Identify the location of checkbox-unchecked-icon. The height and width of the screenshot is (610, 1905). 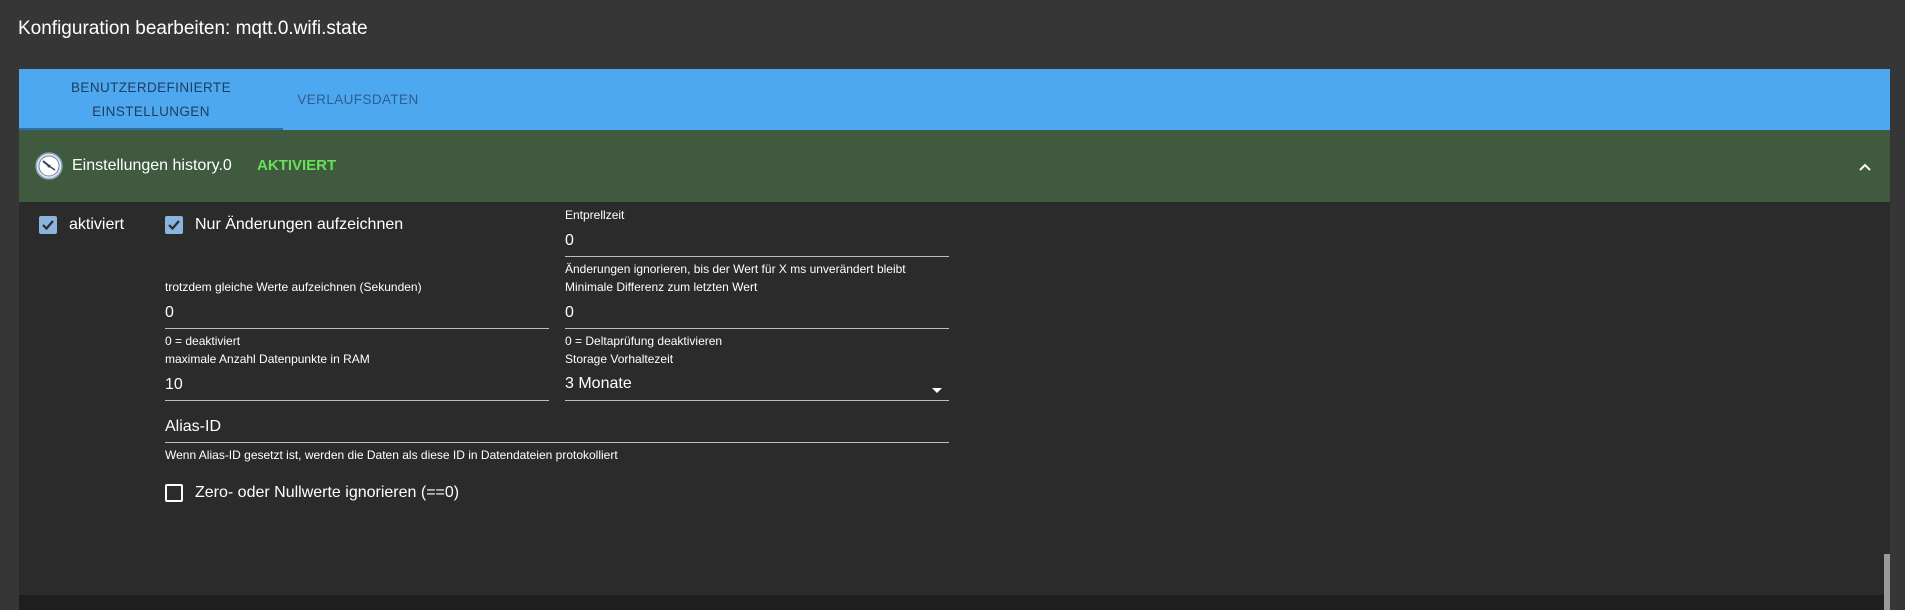
(174, 493).